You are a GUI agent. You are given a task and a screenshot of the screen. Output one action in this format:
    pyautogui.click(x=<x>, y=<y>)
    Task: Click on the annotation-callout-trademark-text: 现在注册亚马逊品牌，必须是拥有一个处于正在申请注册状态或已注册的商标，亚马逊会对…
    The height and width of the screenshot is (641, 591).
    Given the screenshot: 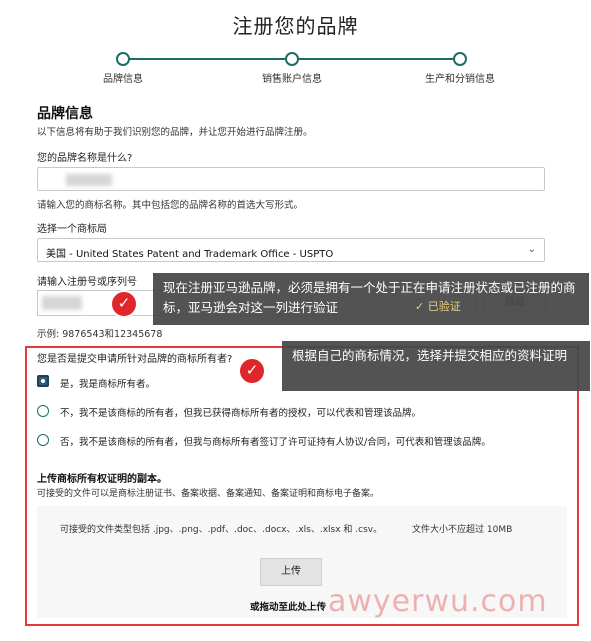 What is the action you would take?
    pyautogui.click(x=369, y=297)
    